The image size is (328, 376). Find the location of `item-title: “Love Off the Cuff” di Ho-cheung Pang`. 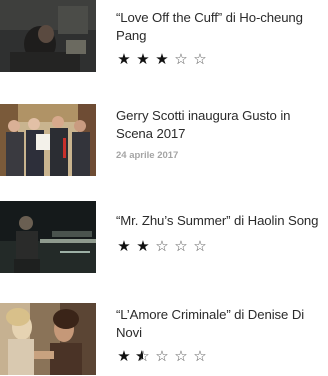

item-title: “Love Off the Cuff” di Ho-cheung Pang is located at coordinates (219, 22).